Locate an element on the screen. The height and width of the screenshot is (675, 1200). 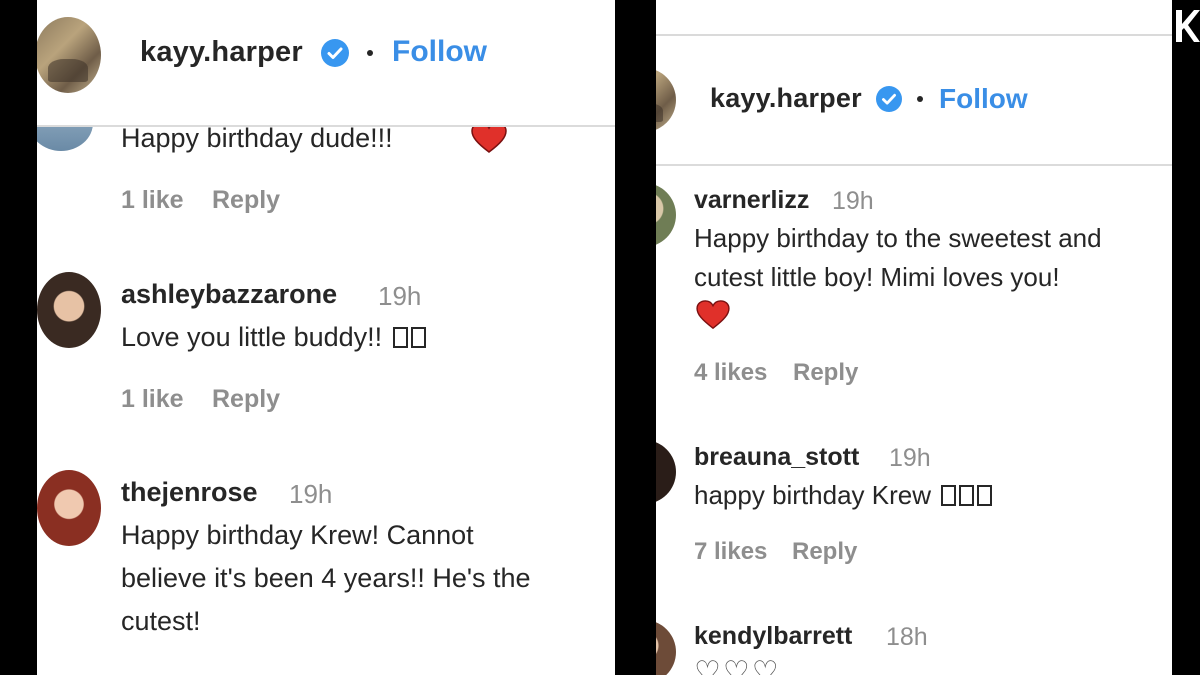
comment-text-line: cutest little boy! Mimi loves you! is located at coordinates (877, 277).